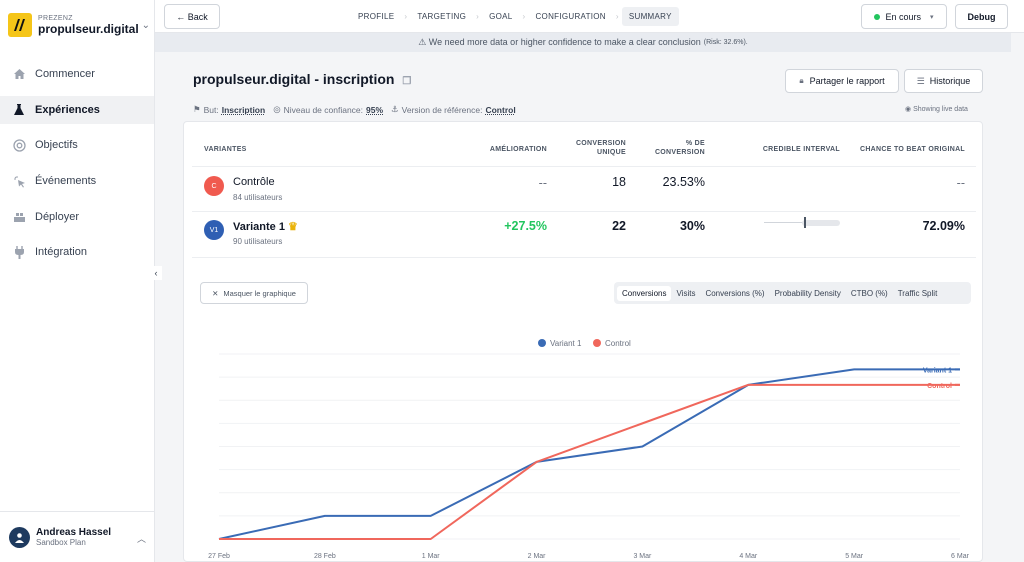  I want to click on credible-interval-bar, so click(821, 223).